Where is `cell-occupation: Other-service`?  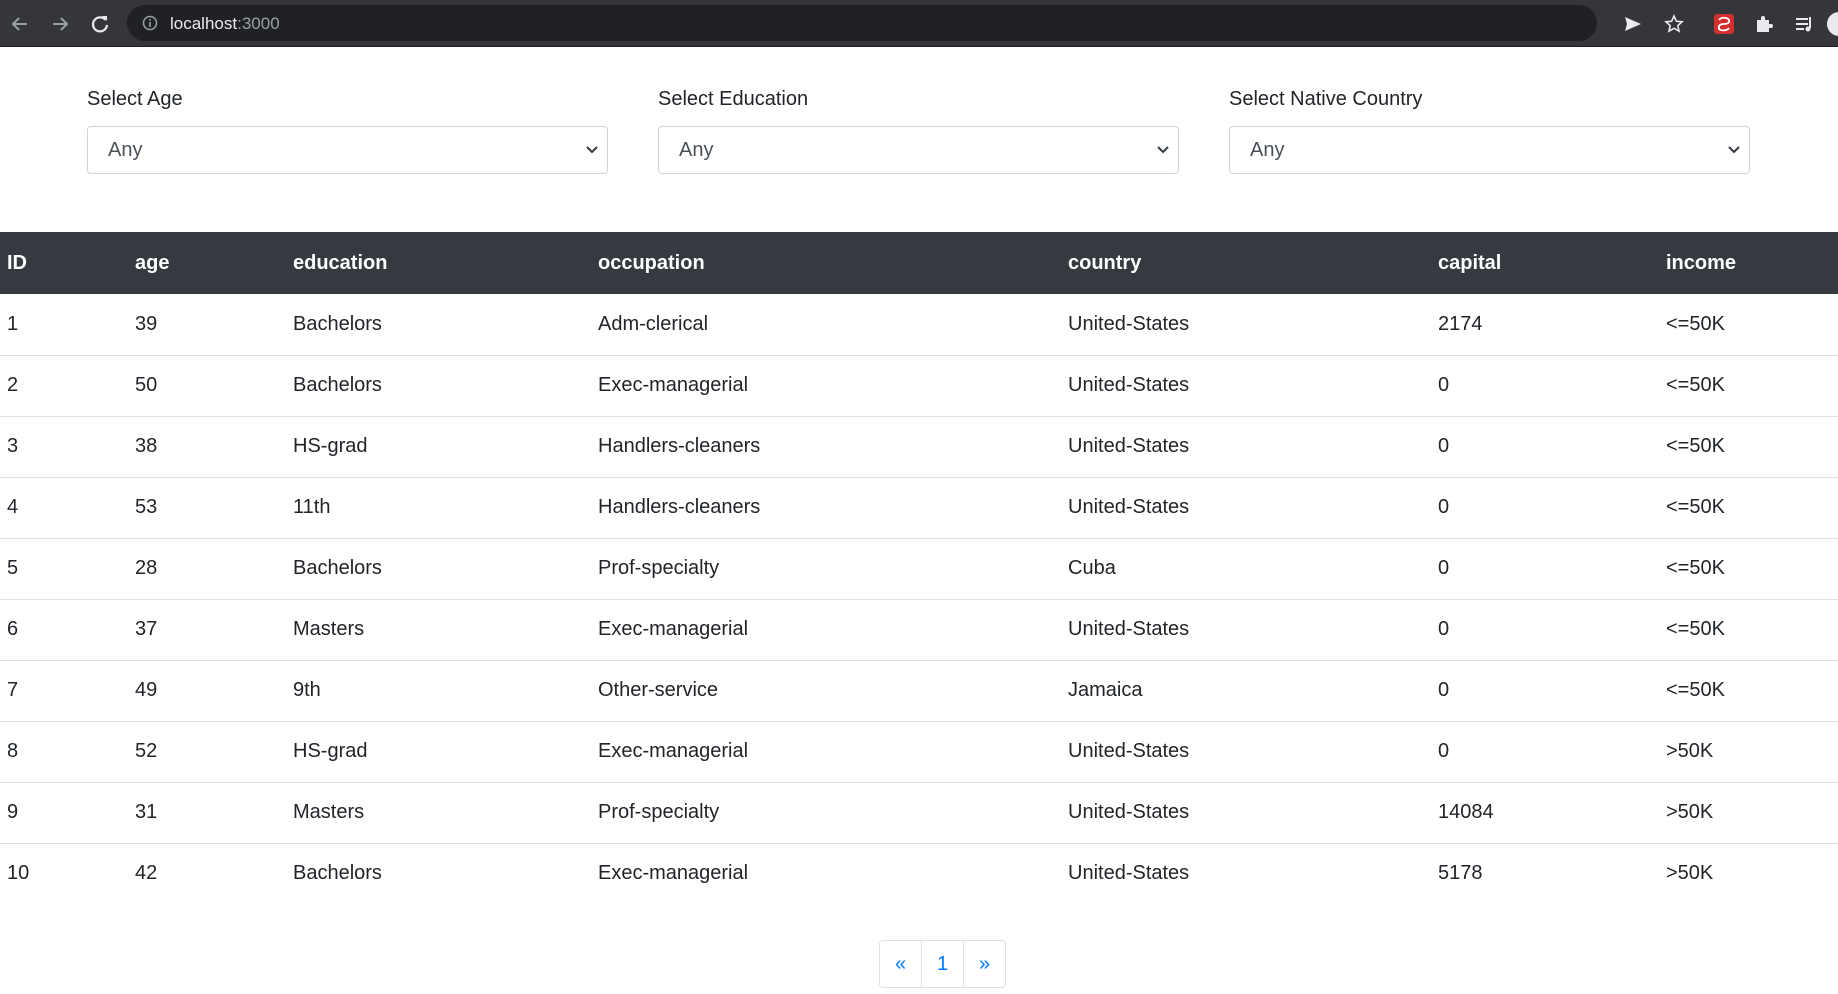
cell-occupation: Other-service is located at coordinates (826, 691).